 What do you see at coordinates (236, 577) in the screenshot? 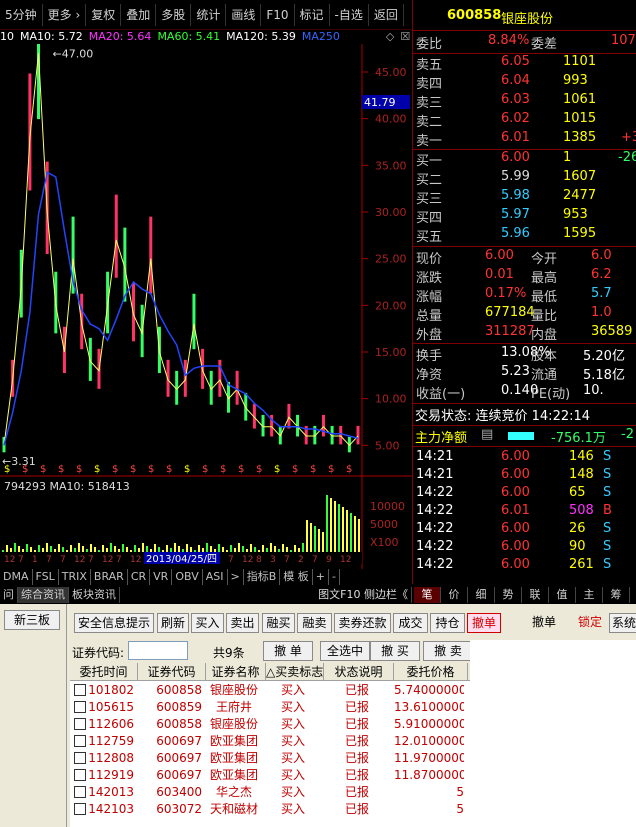
I see `indicator-tab: >` at bounding box center [236, 577].